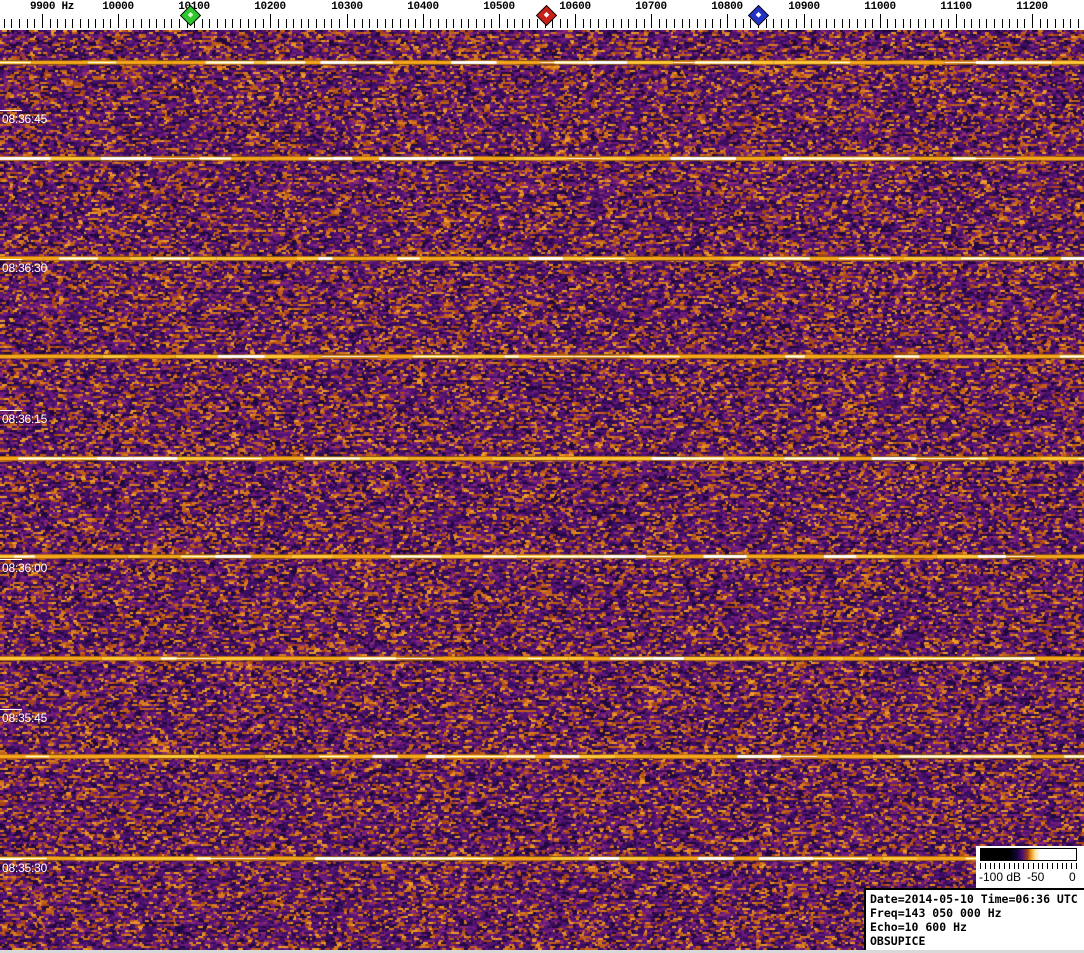 The image size is (1084, 953). Describe the element at coordinates (651, 7) in the screenshot. I see `freq-tick-label: 10700` at that location.